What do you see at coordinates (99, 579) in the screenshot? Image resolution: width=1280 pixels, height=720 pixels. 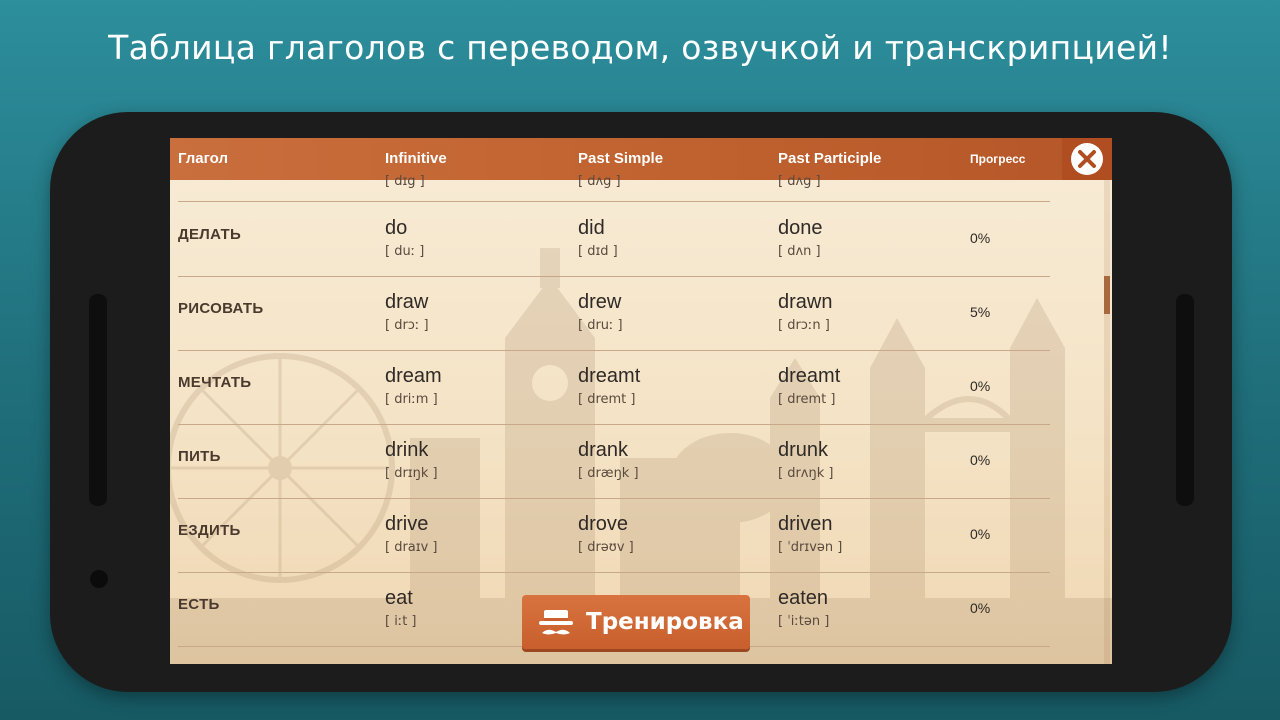 I see `phone-camera` at bounding box center [99, 579].